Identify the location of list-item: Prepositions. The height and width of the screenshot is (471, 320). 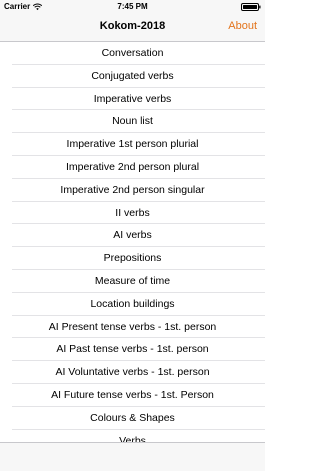
(132, 258).